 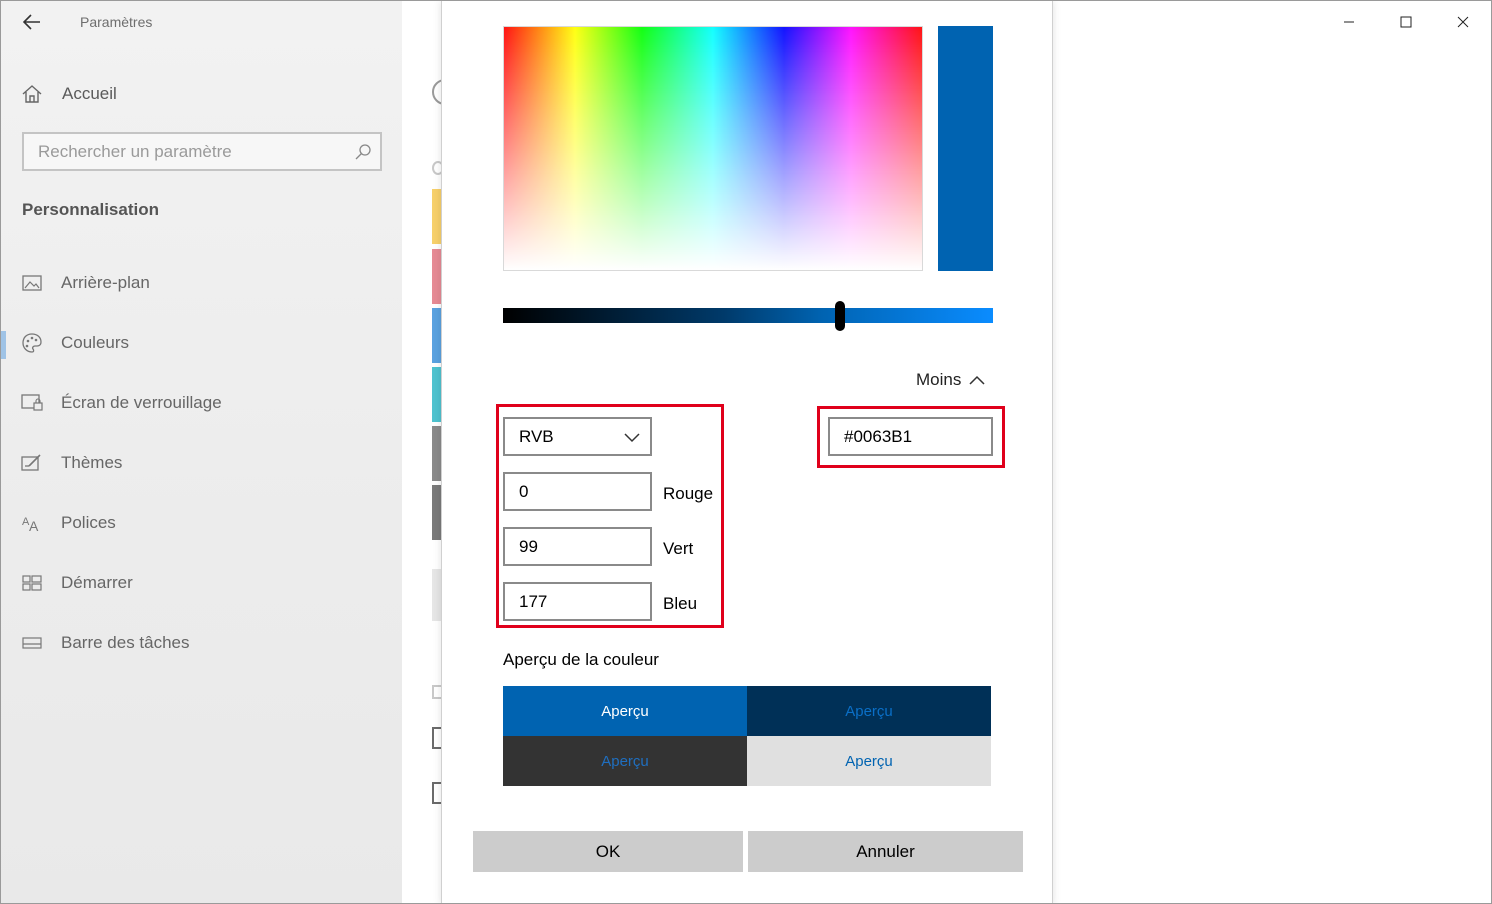 I want to click on sidebar-item-polices: AA Polices, so click(x=201, y=523).